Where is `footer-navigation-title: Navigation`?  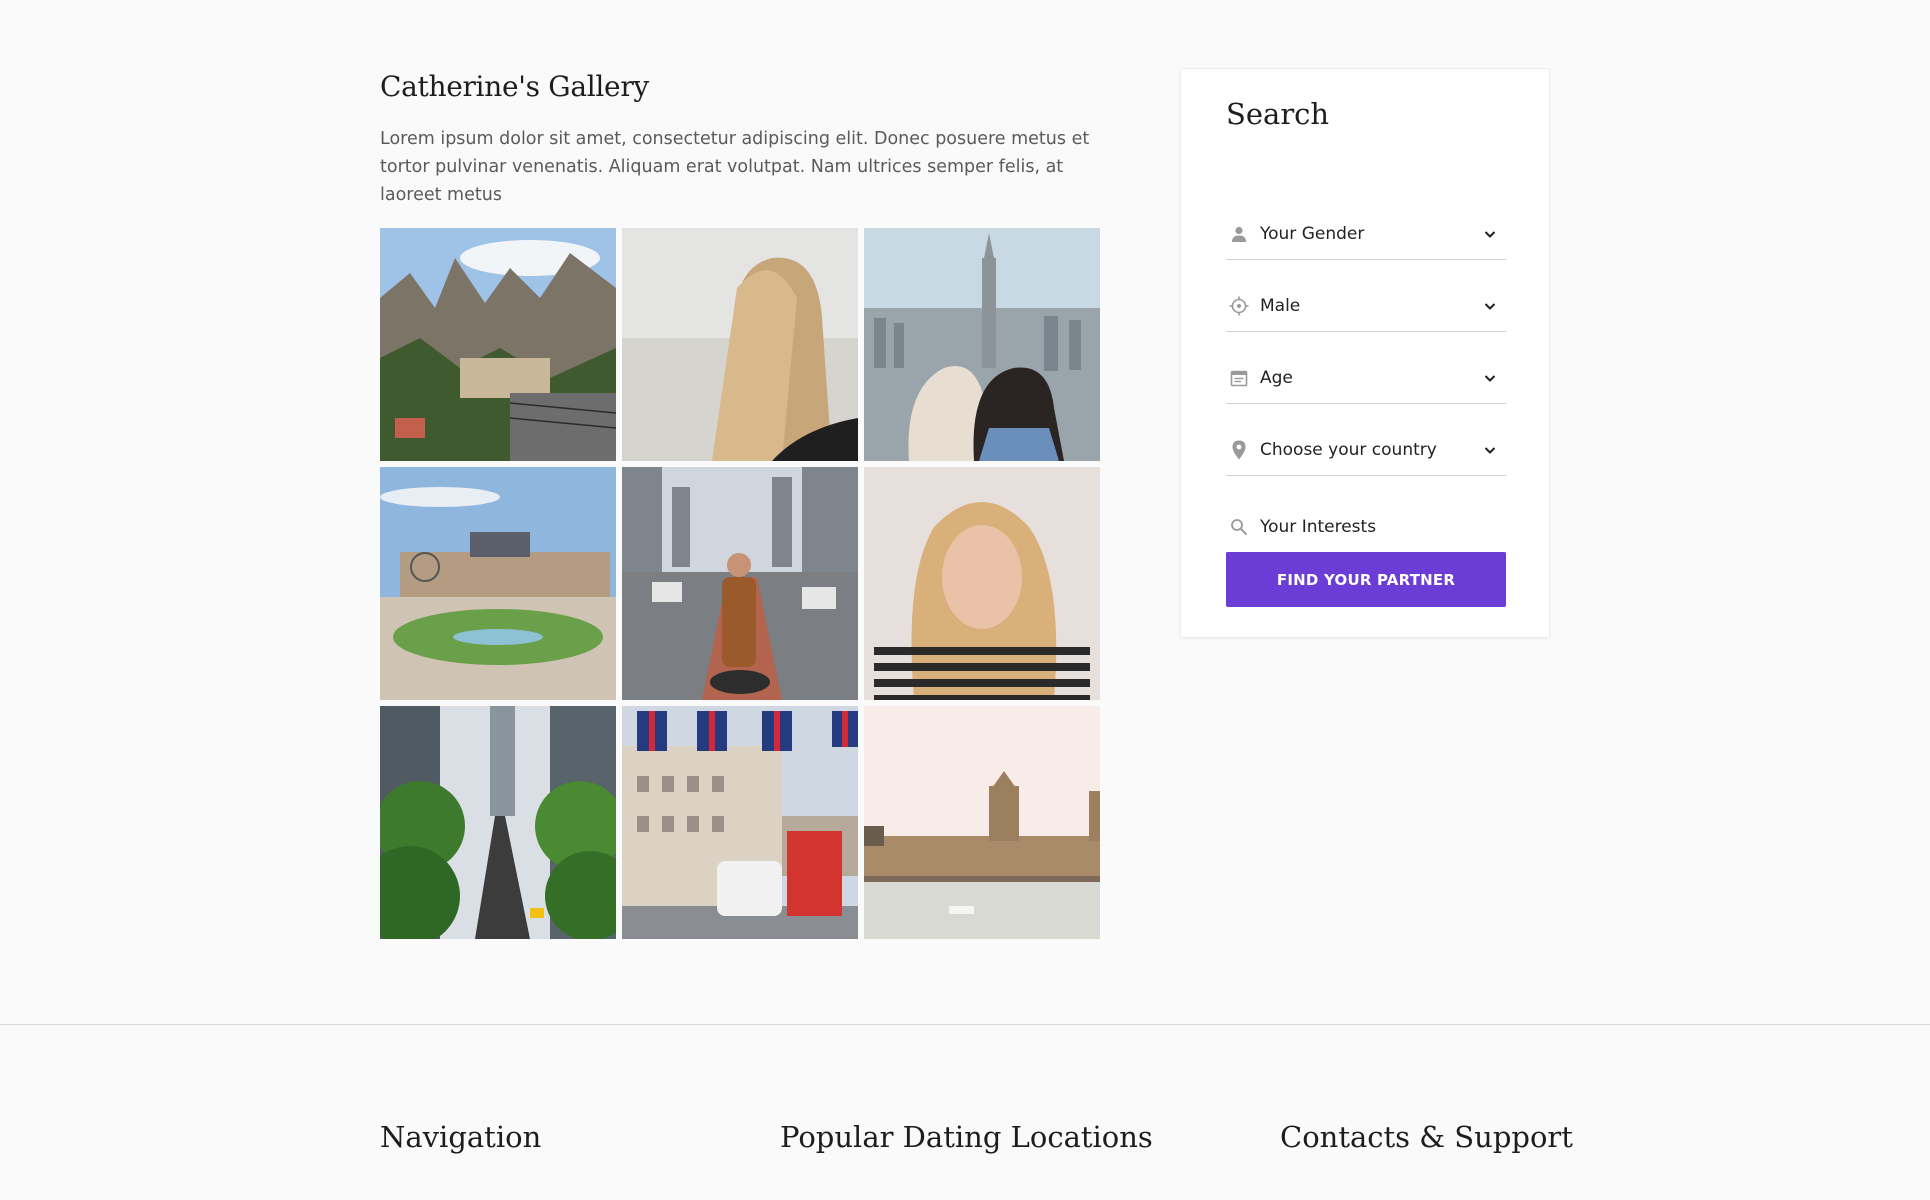
footer-navigation-title: Navigation is located at coordinates (461, 1137).